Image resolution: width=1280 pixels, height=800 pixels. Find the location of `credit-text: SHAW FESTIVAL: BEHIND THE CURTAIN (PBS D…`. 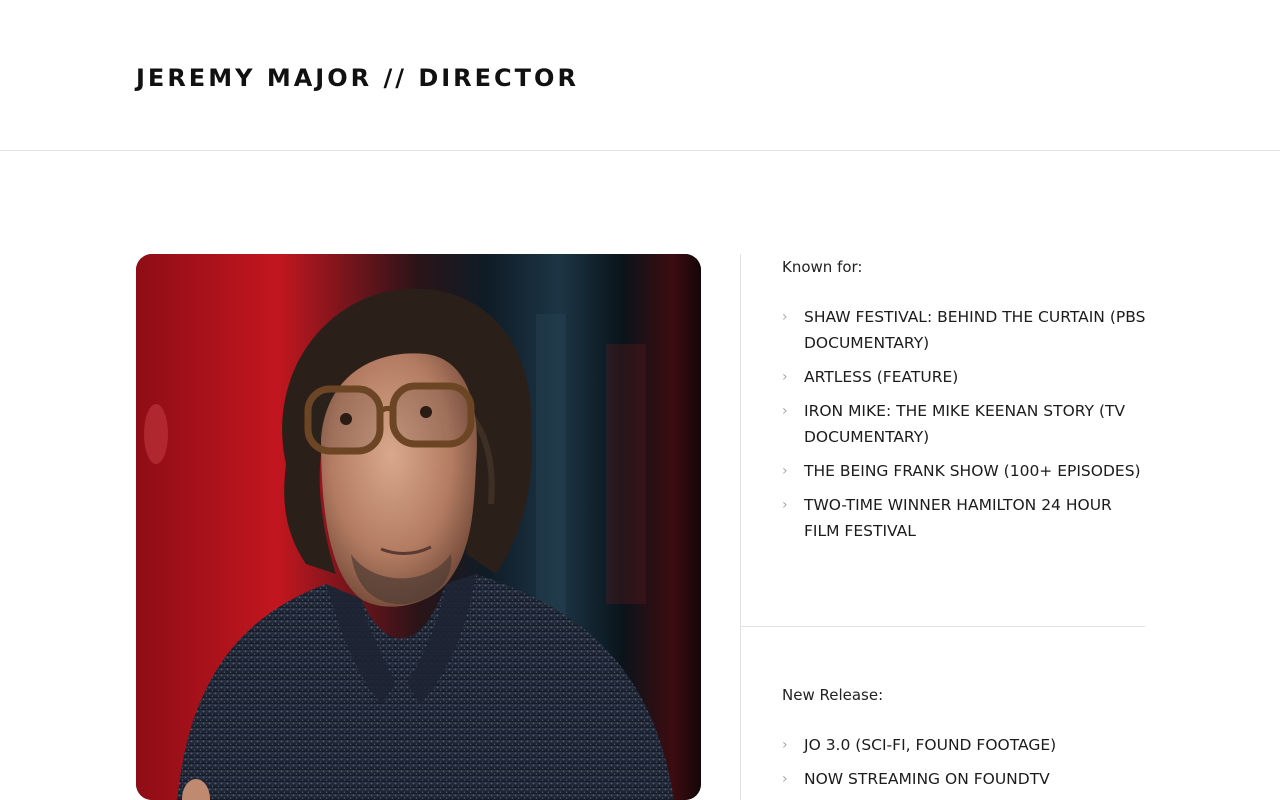

credit-text: SHAW FESTIVAL: BEHIND THE CURTAIN (PBS D… is located at coordinates (975, 330).